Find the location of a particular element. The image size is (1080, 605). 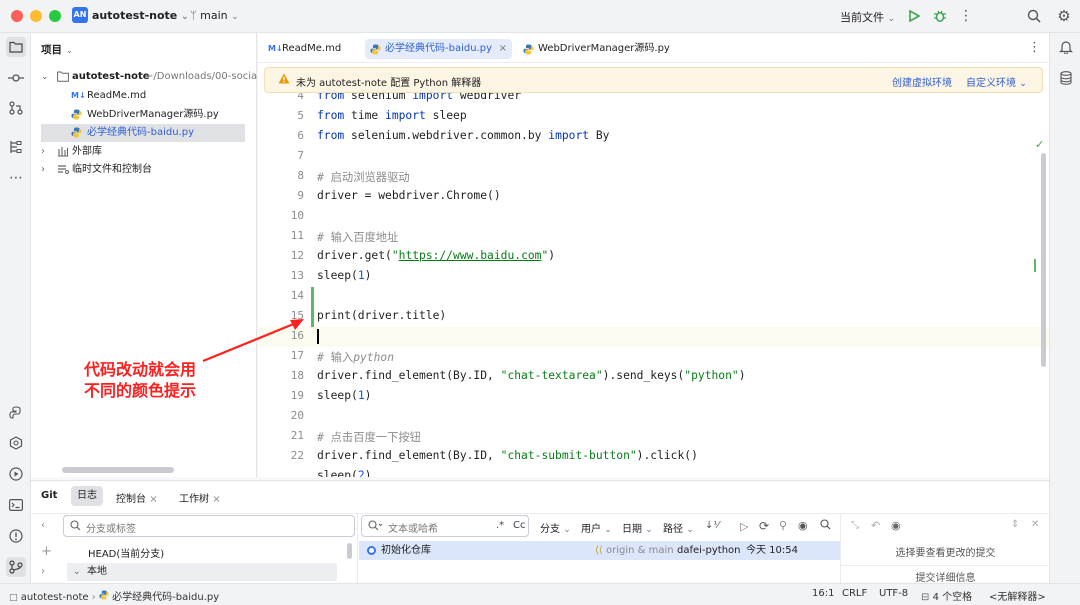

tab-readme: M↓ ReadMe.md is located at coordinates (304, 49).